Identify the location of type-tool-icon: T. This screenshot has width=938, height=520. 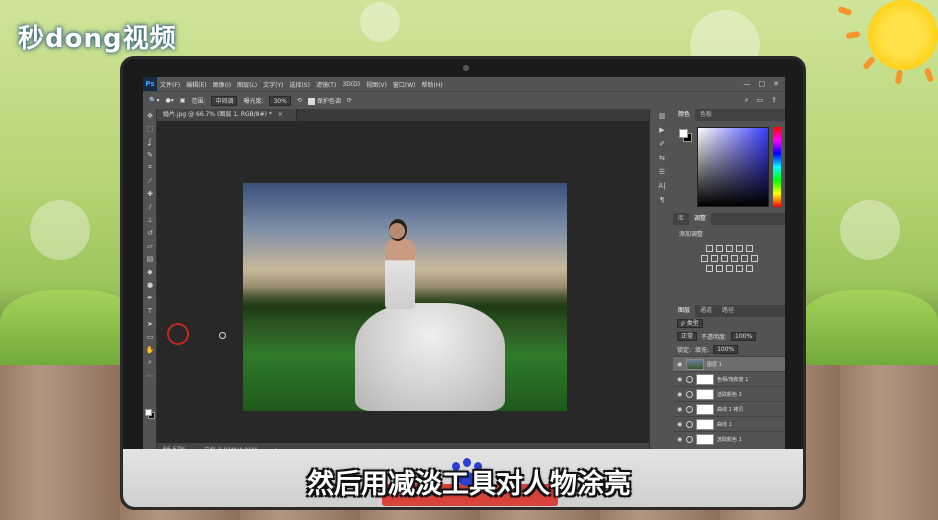
(150, 310).